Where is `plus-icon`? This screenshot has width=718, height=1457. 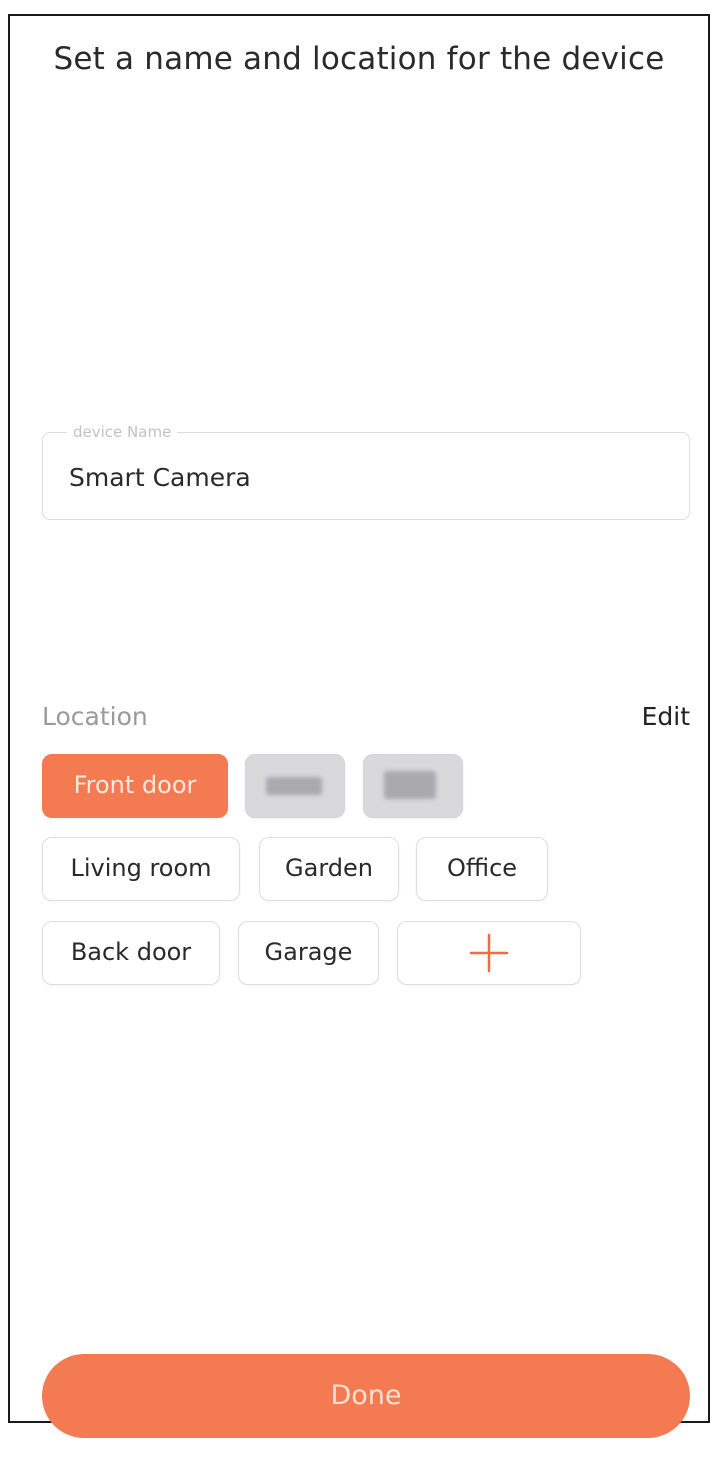
plus-icon is located at coordinates (489, 953).